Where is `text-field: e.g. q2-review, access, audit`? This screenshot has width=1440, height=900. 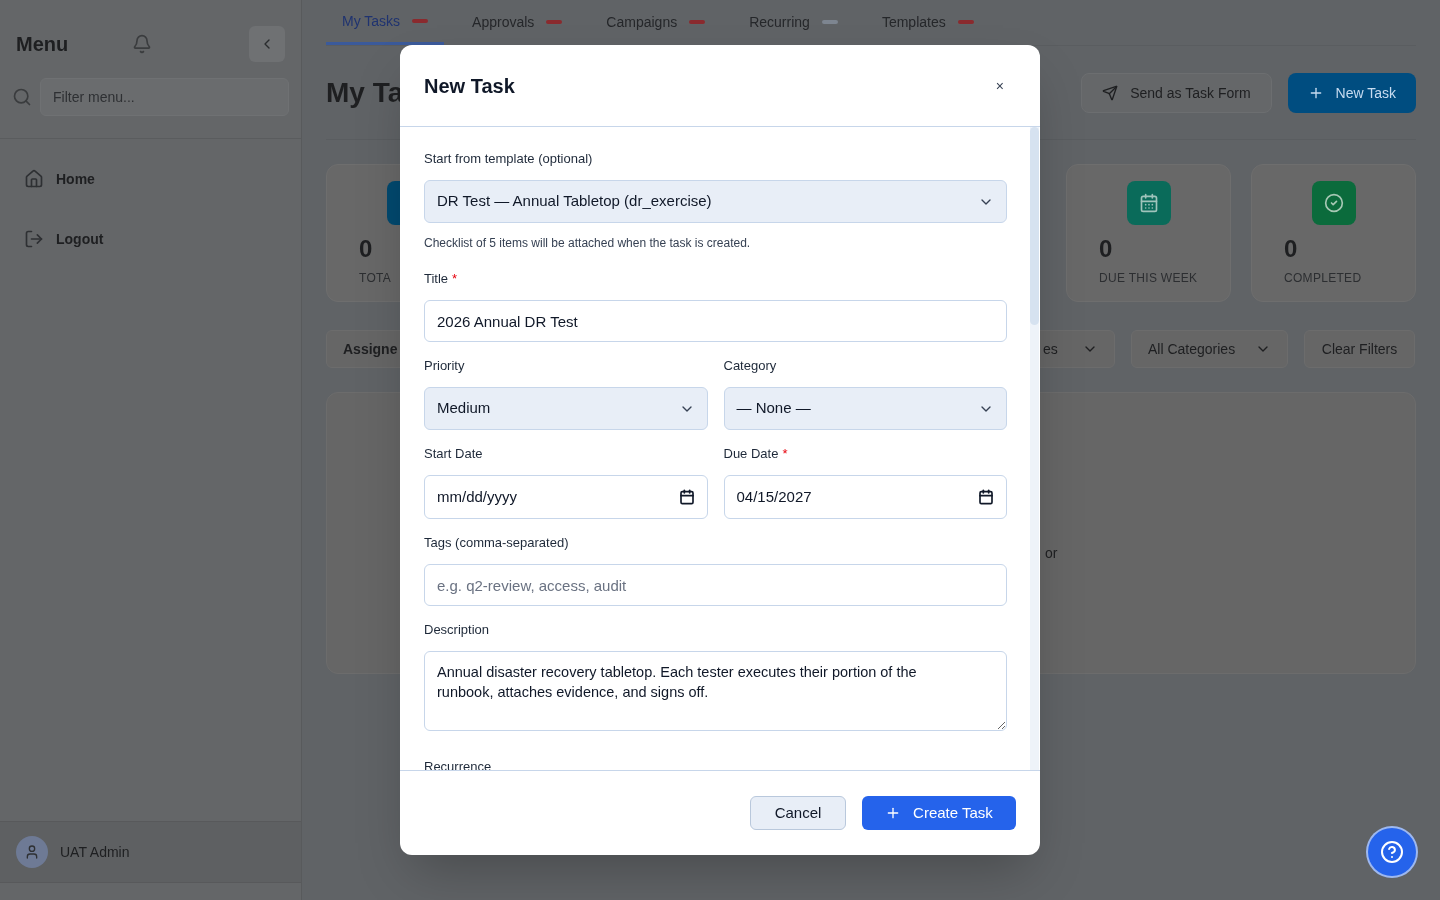 text-field: e.g. q2-review, access, audit is located at coordinates (715, 585).